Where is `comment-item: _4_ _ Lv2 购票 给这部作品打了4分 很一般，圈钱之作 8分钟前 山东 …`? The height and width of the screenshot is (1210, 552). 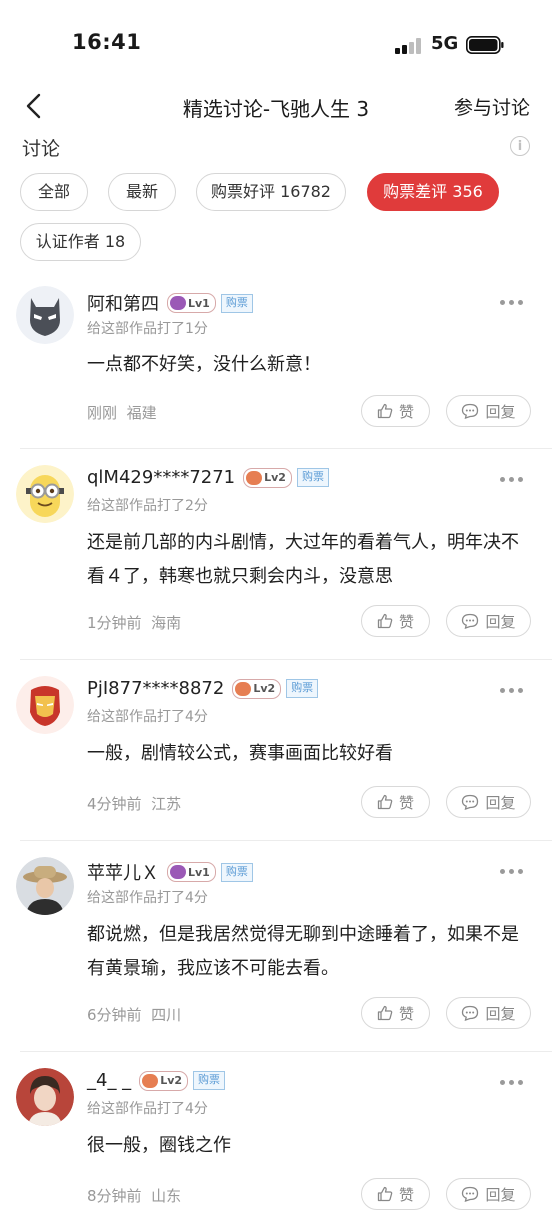 comment-item: _4_ _ Lv2 购票 给这部作品打了4分 很一般，圈钱之作 8分钟前 山东 … is located at coordinates (276, 1131).